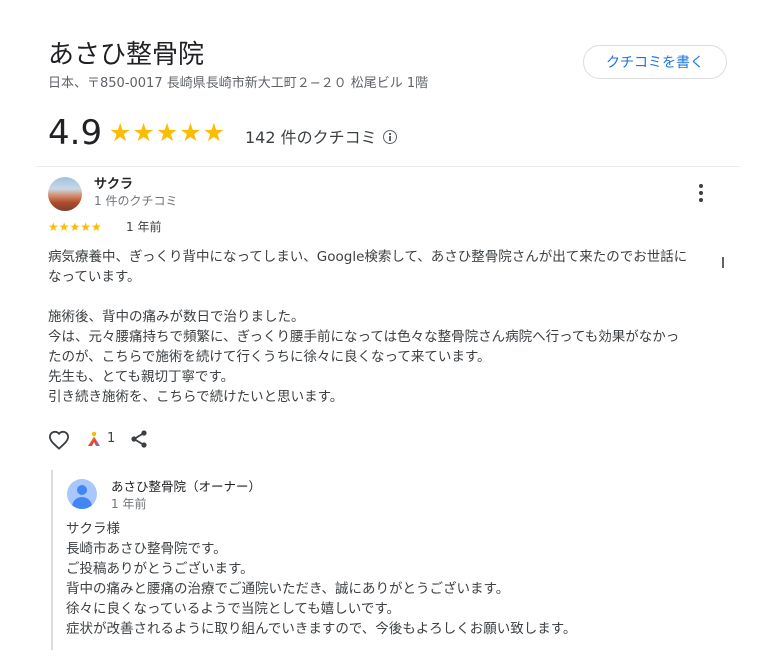 The height and width of the screenshot is (656, 776). I want to click on more-vert-icon, so click(701, 193).